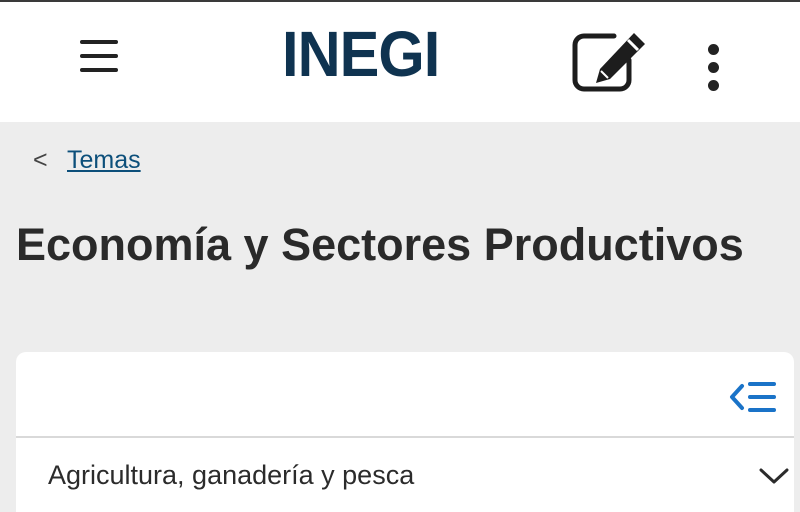 The height and width of the screenshot is (512, 800). Describe the element at coordinates (231, 475) in the screenshot. I see `accordion-item-label: Agricultura, ganadería y pesca` at that location.